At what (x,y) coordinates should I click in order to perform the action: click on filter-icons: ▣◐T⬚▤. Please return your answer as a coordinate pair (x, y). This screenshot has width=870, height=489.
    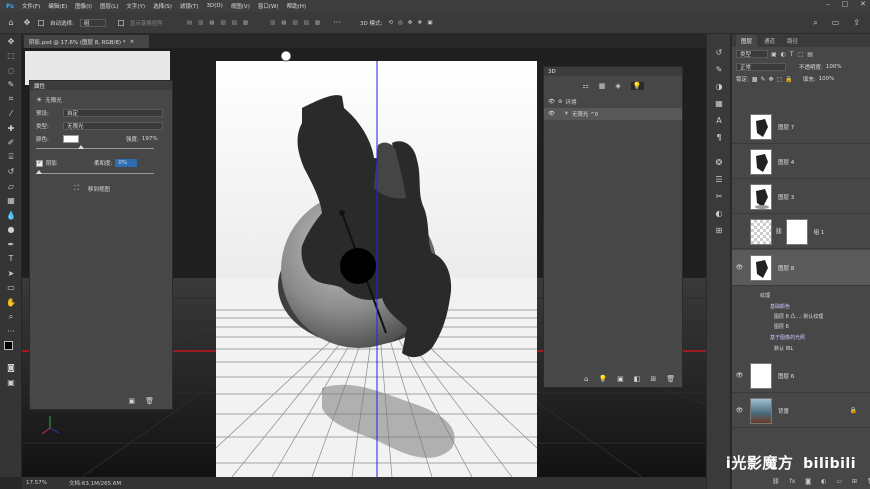
    Looking at the image, I should click on (794, 54).